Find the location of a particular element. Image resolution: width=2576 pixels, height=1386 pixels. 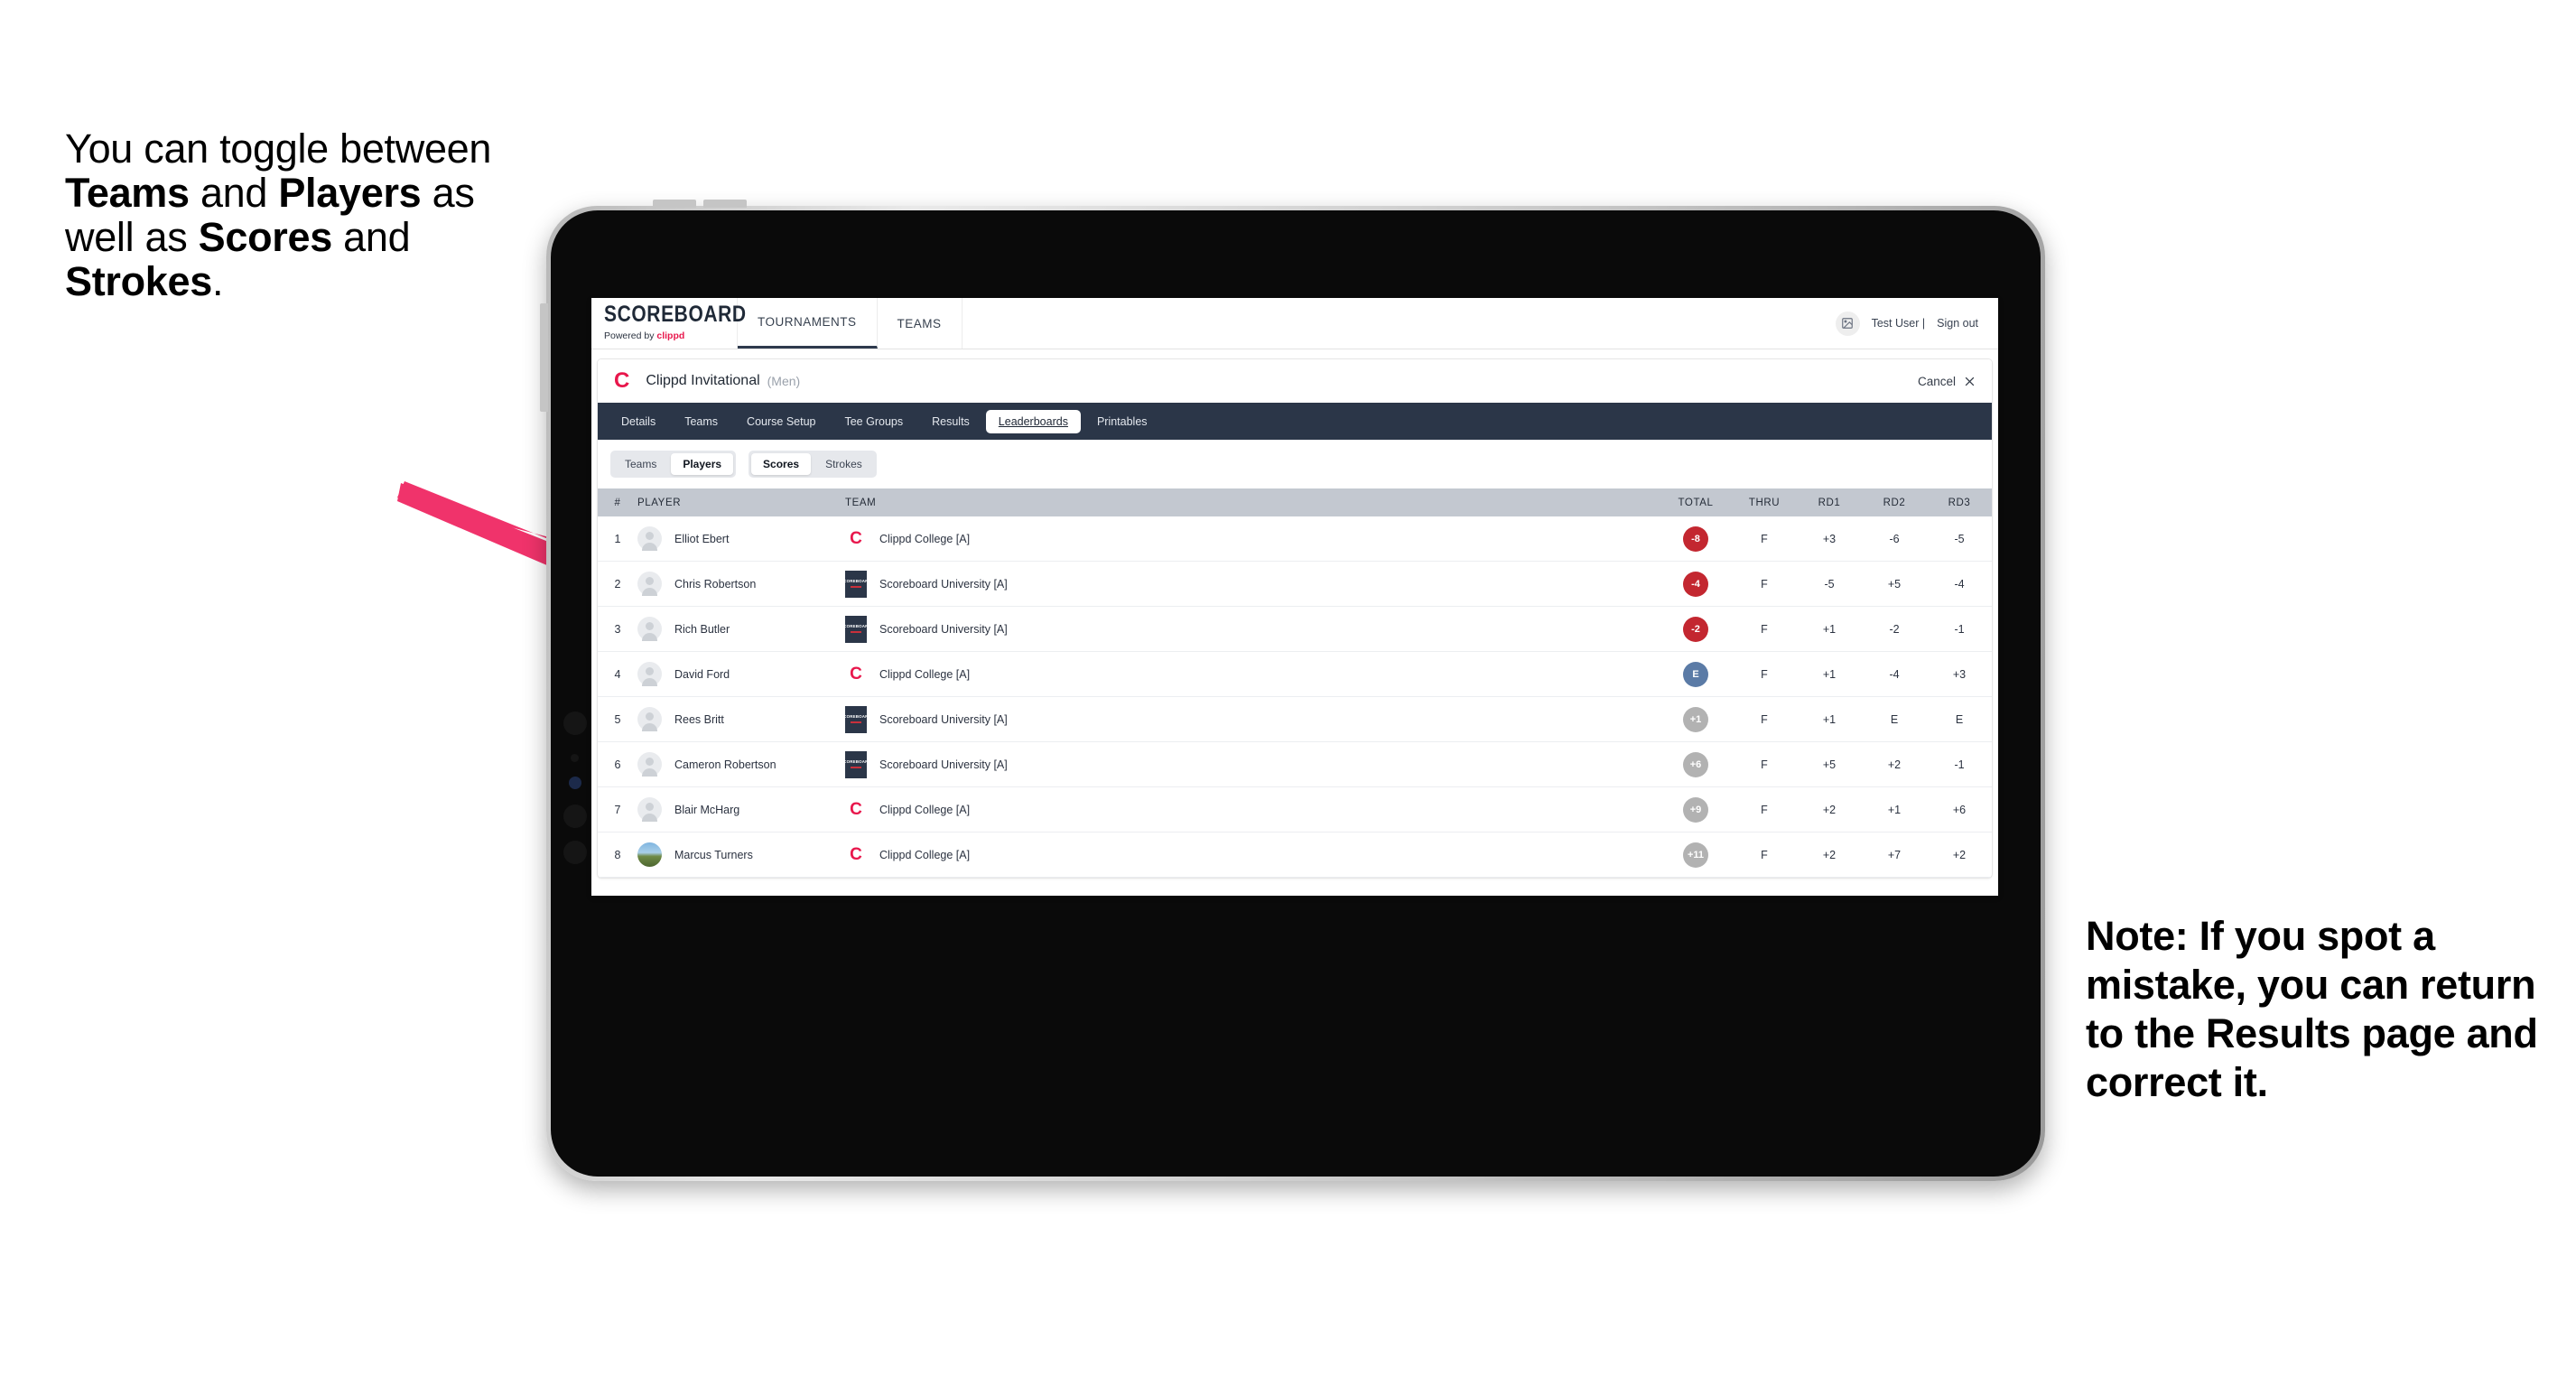

cell-total: -8 is located at coordinates (1696, 539).